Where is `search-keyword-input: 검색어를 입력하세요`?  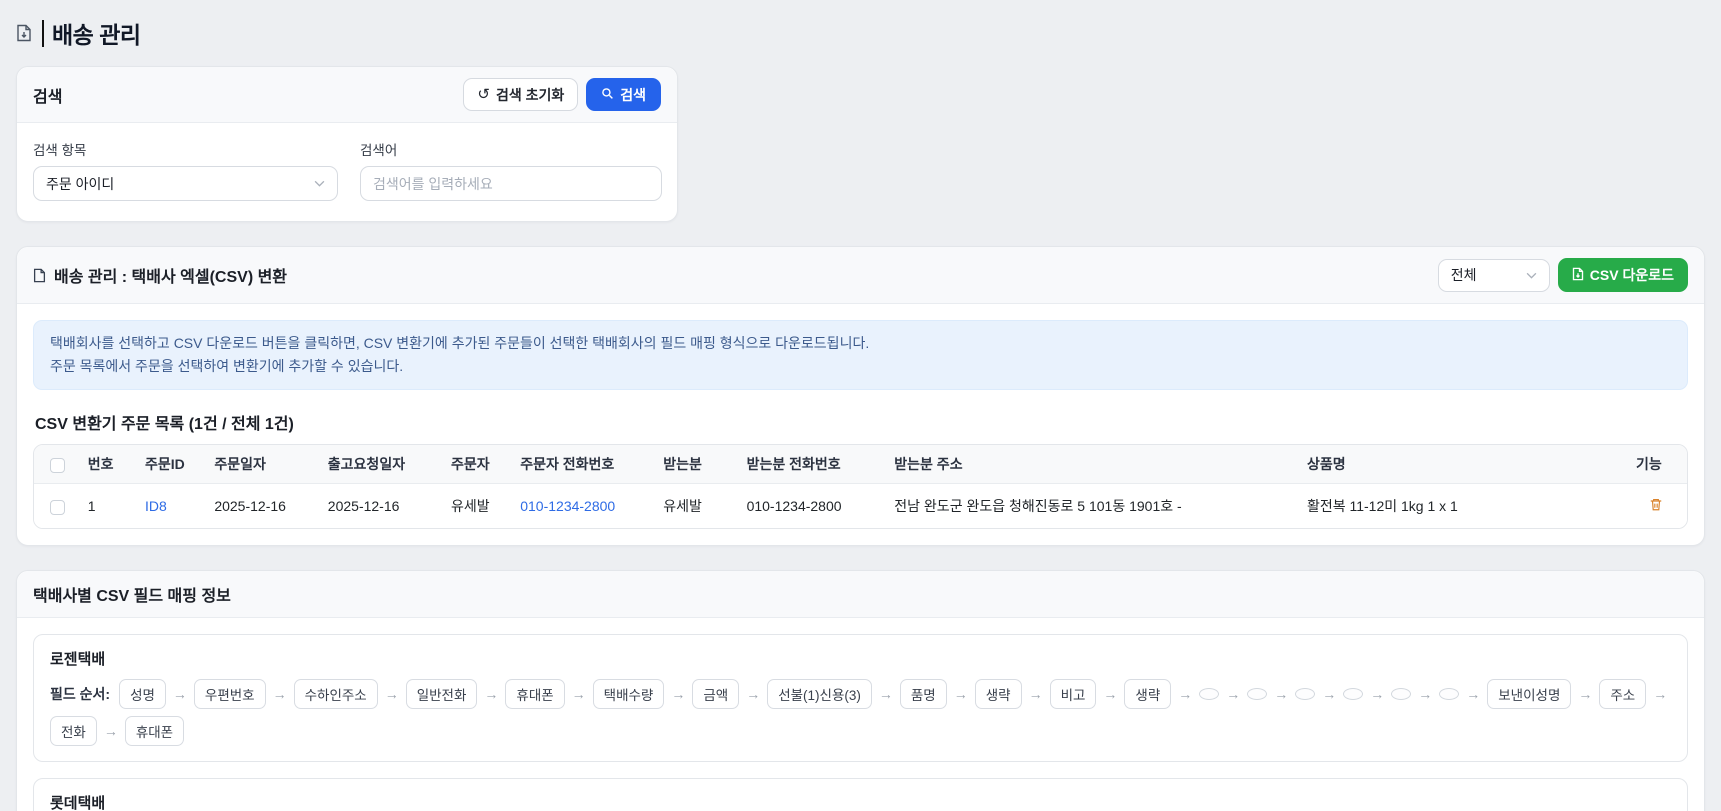
search-keyword-input: 검색어를 입력하세요 is located at coordinates (511, 183).